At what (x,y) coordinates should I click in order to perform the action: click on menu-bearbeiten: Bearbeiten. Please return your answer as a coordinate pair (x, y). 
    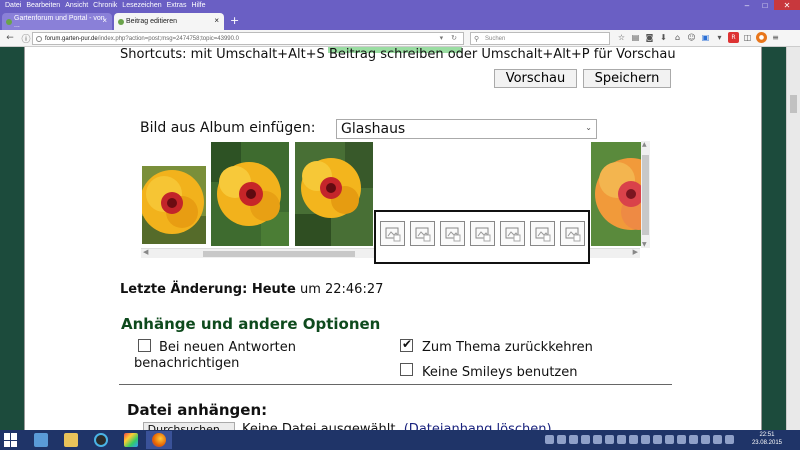
    Looking at the image, I should click on (43, 5).